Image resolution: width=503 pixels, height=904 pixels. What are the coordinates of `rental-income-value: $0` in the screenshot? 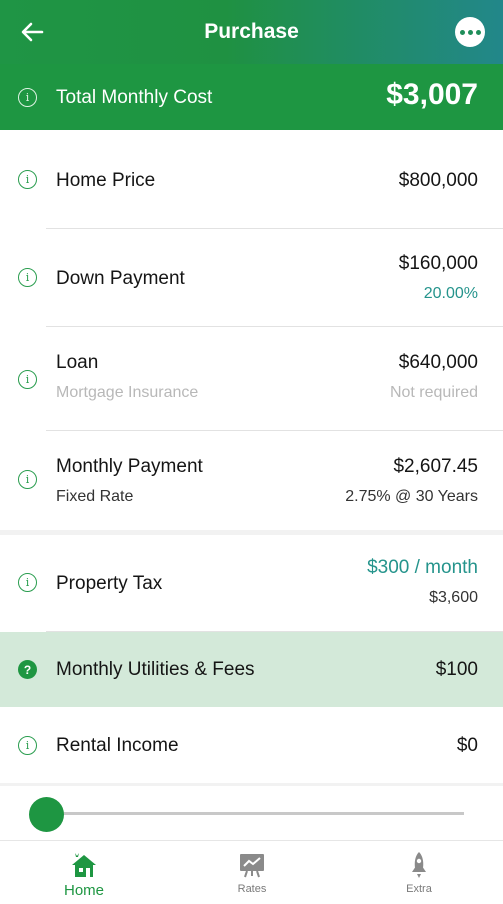 It's located at (467, 745).